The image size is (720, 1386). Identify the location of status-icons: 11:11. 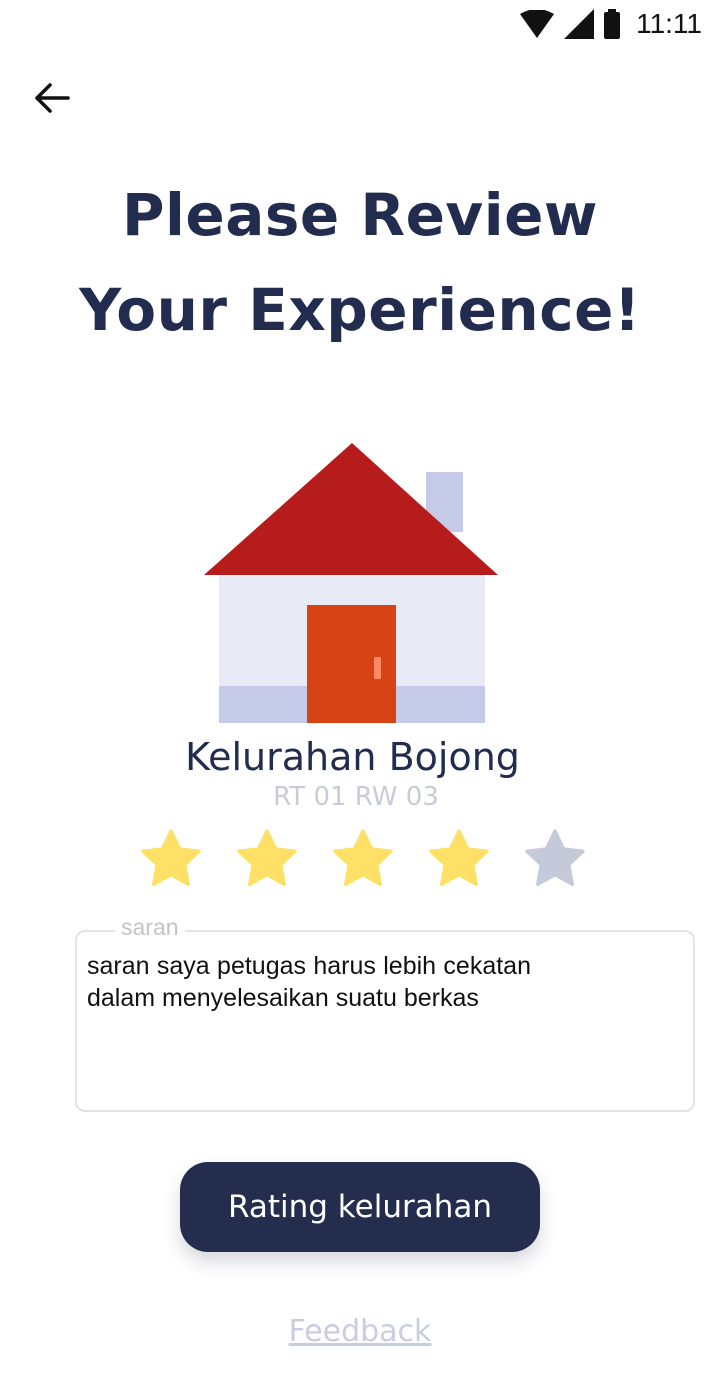
(611, 24).